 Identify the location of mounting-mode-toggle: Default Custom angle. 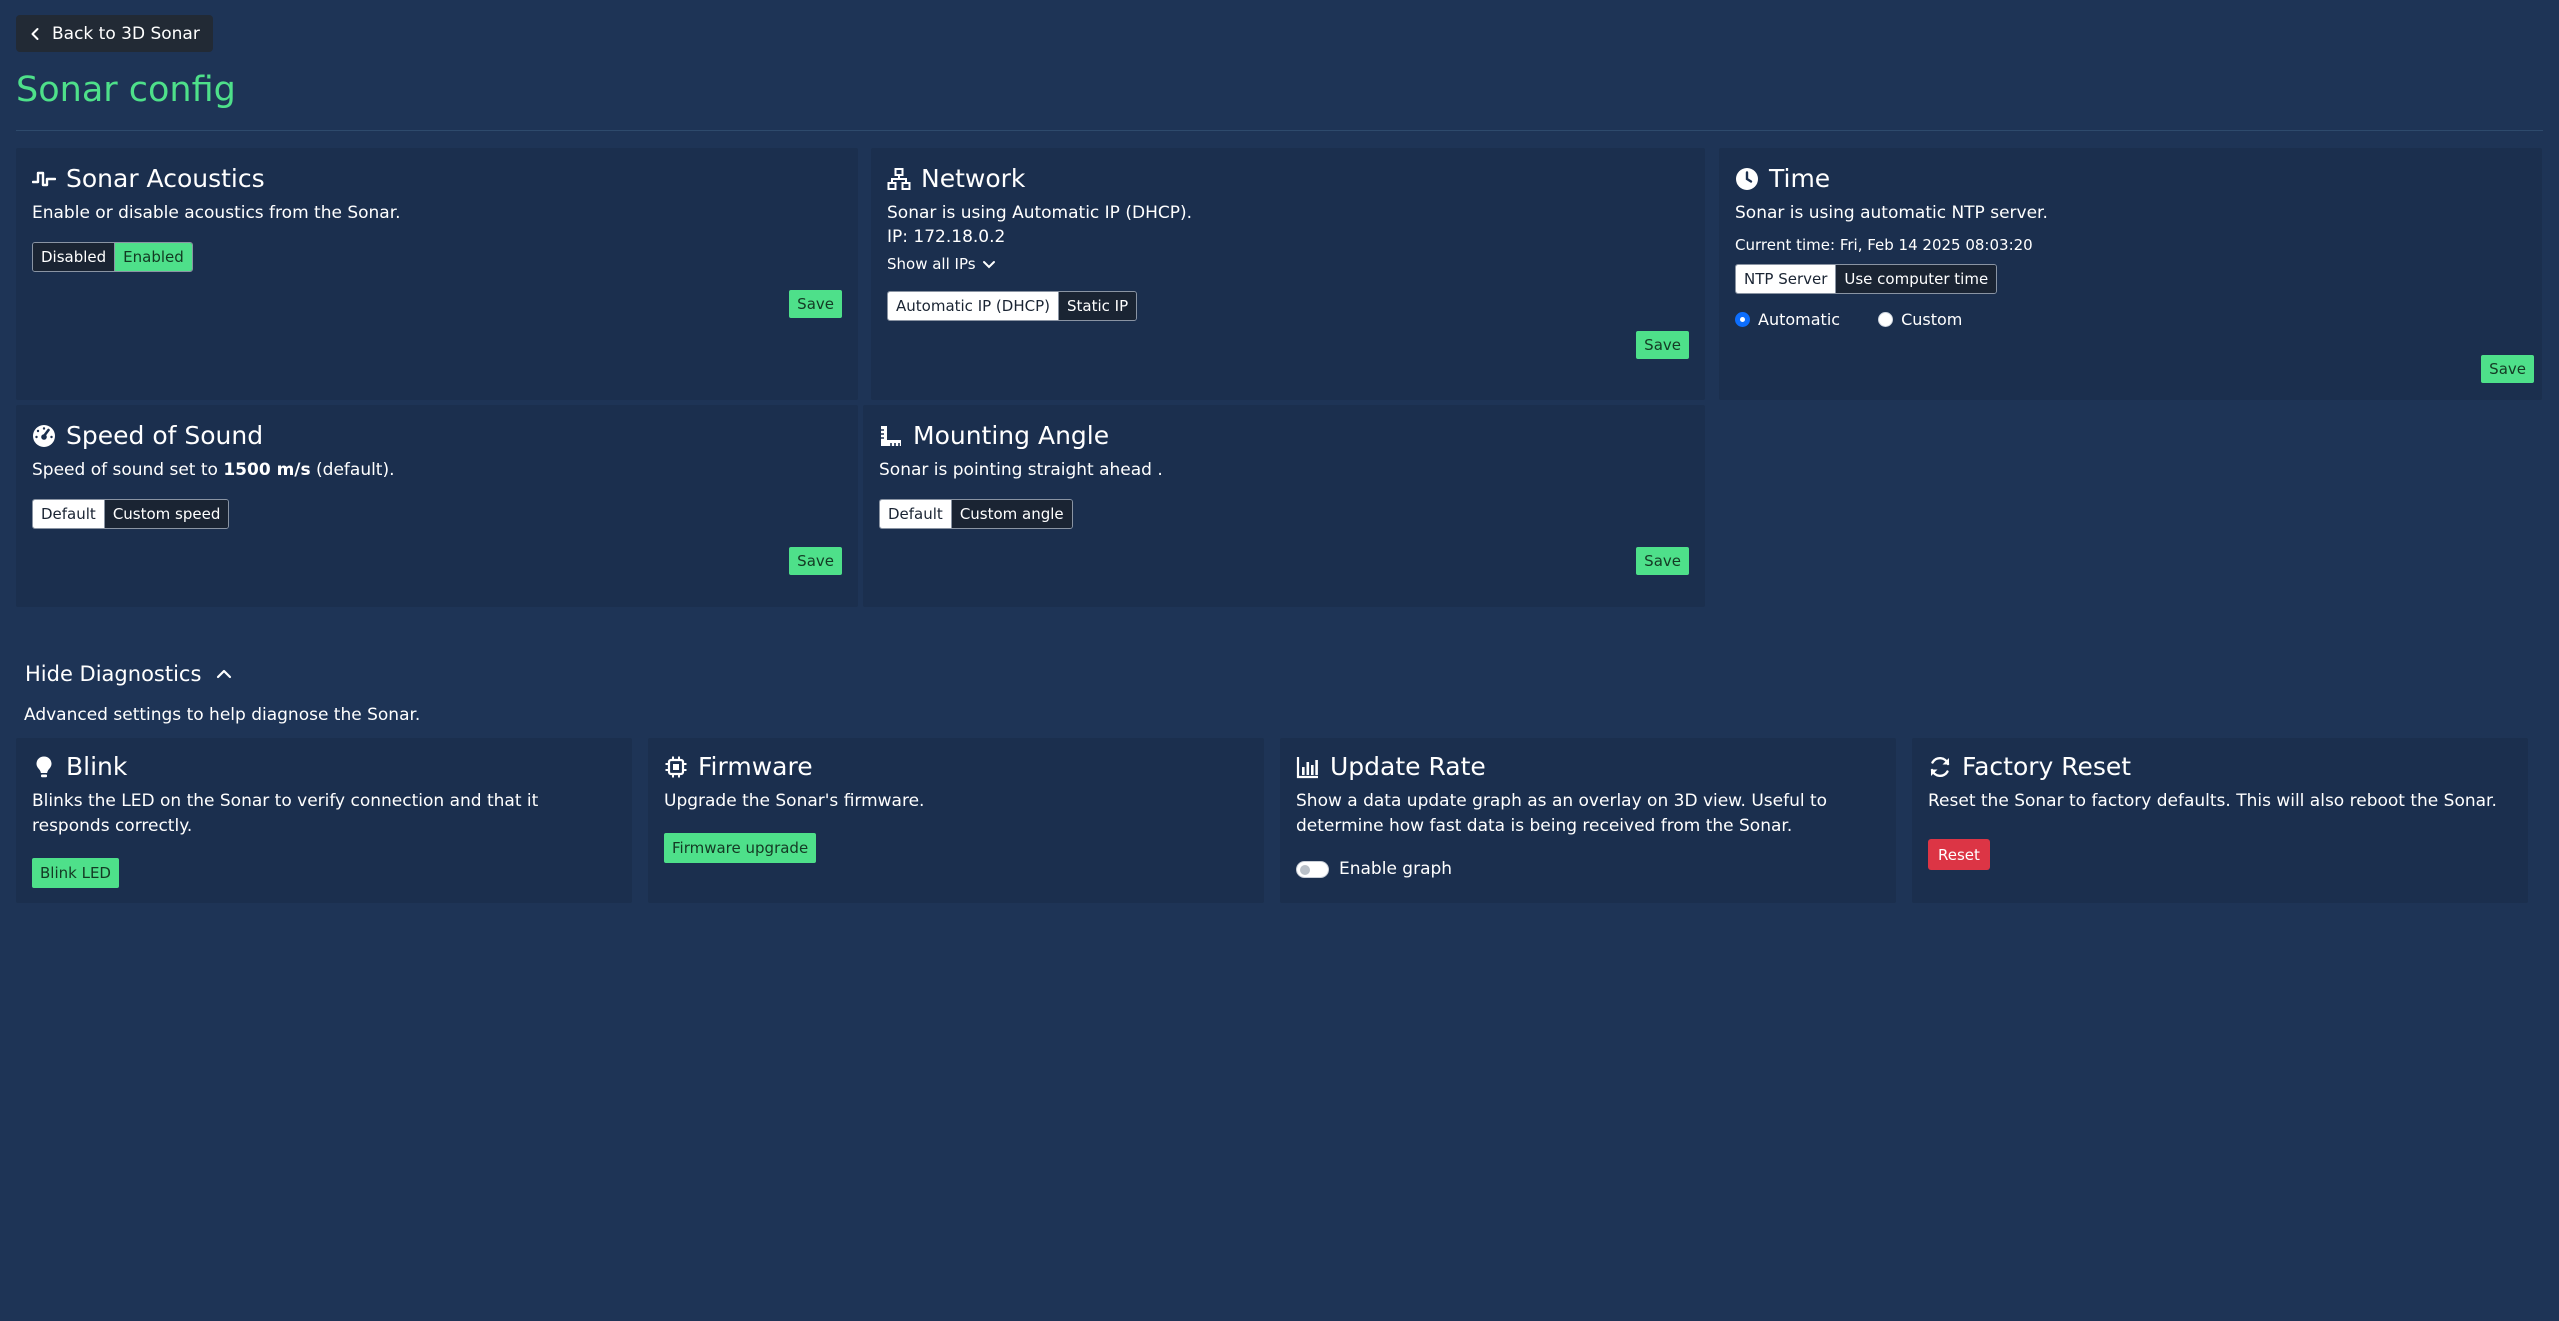
(976, 514).